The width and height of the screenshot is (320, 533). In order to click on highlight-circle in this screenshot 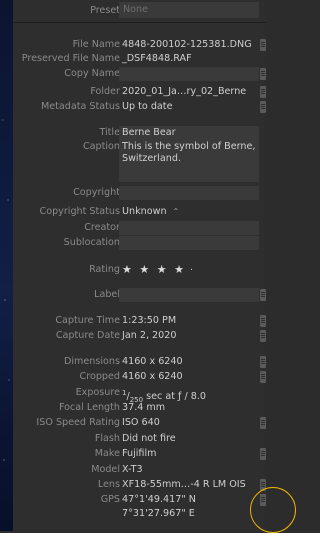, I will do `click(273, 510)`.